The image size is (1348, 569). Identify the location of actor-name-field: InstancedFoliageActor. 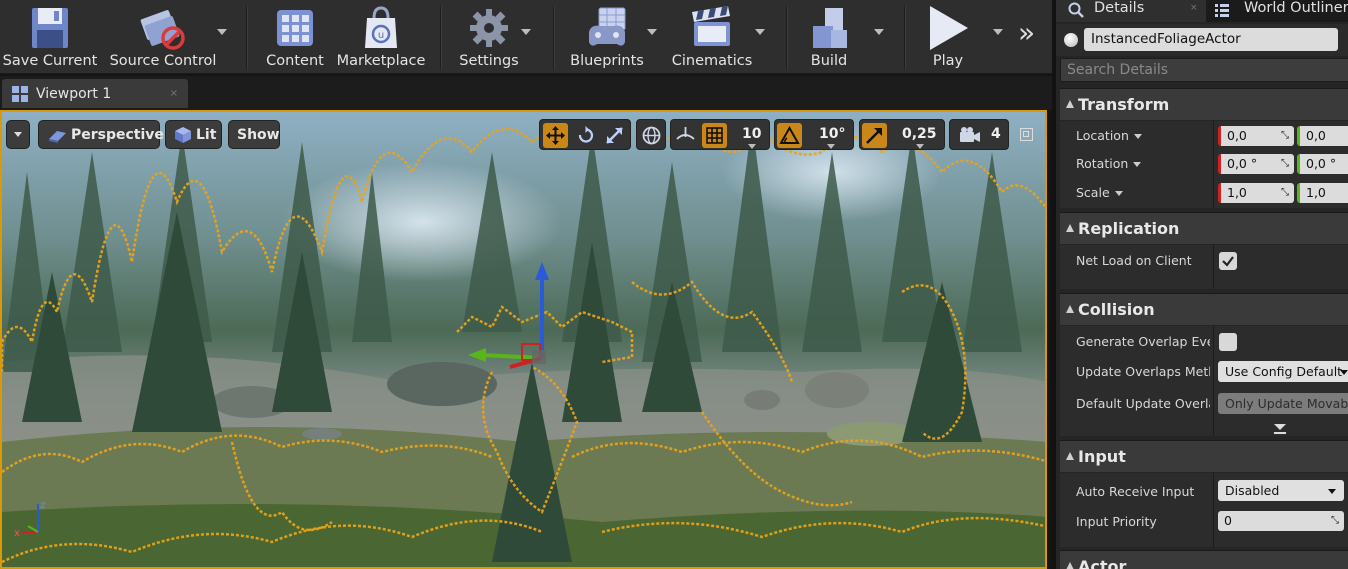
(1211, 39).